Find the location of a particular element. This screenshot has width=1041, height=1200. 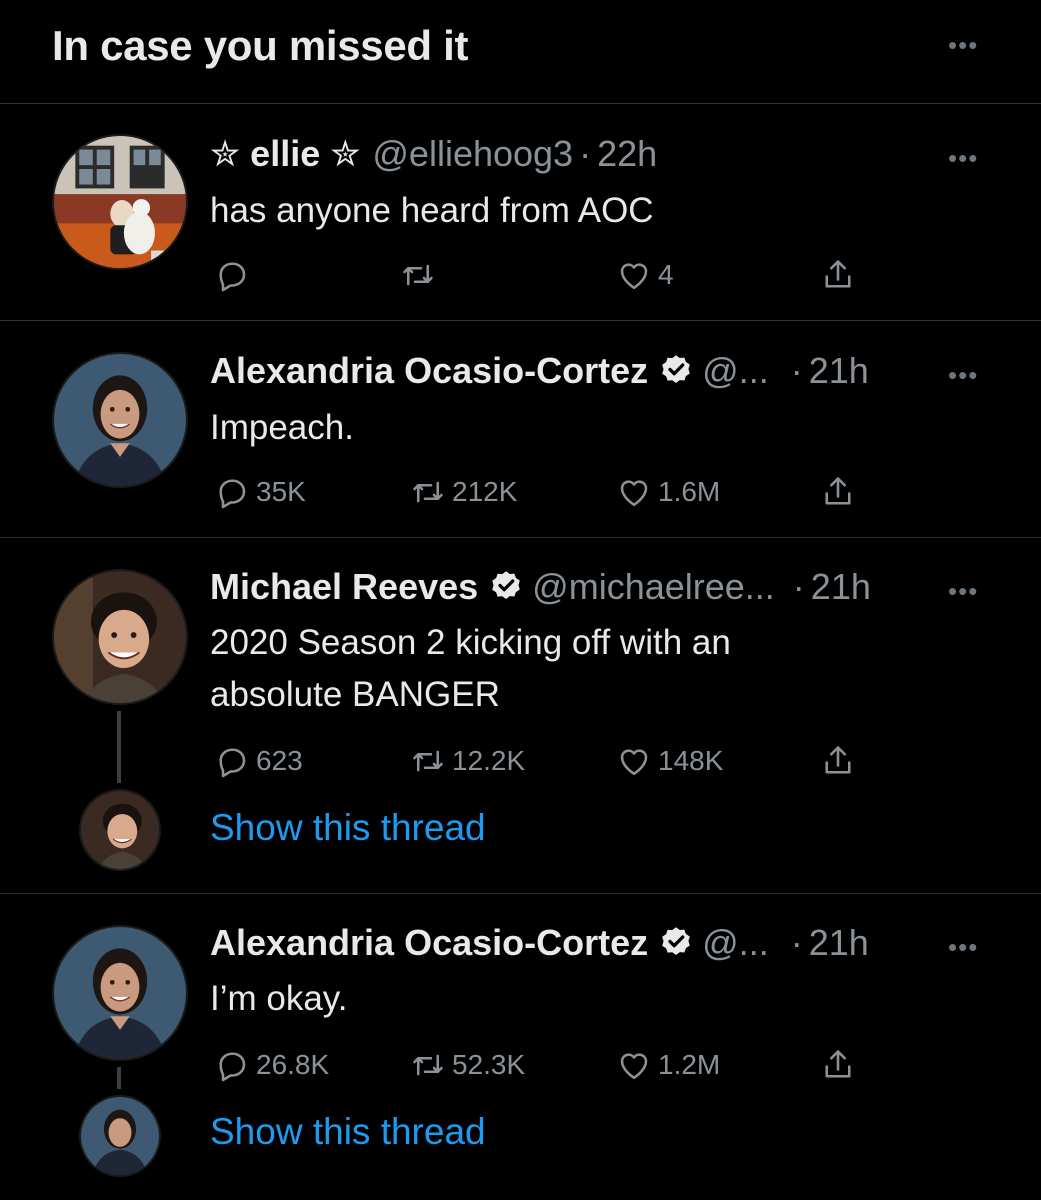

like-button: 1.2M is located at coordinates (668, 1065).